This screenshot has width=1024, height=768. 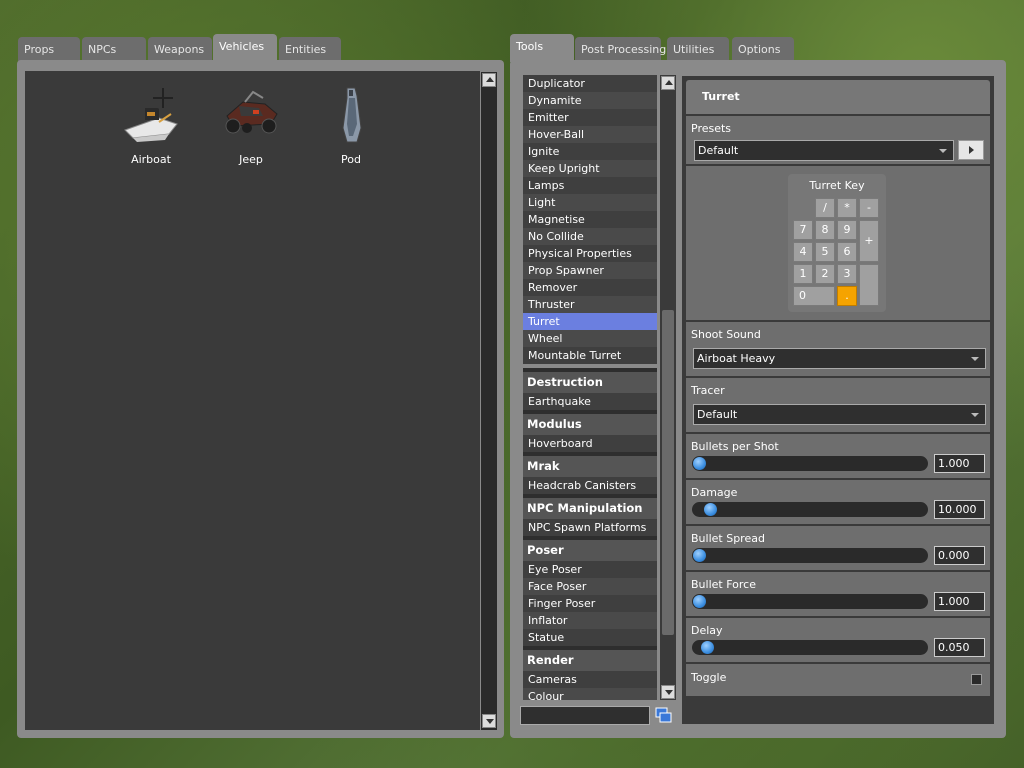 What do you see at coordinates (810, 463) in the screenshot?
I see `bullets-per-shot-slider` at bounding box center [810, 463].